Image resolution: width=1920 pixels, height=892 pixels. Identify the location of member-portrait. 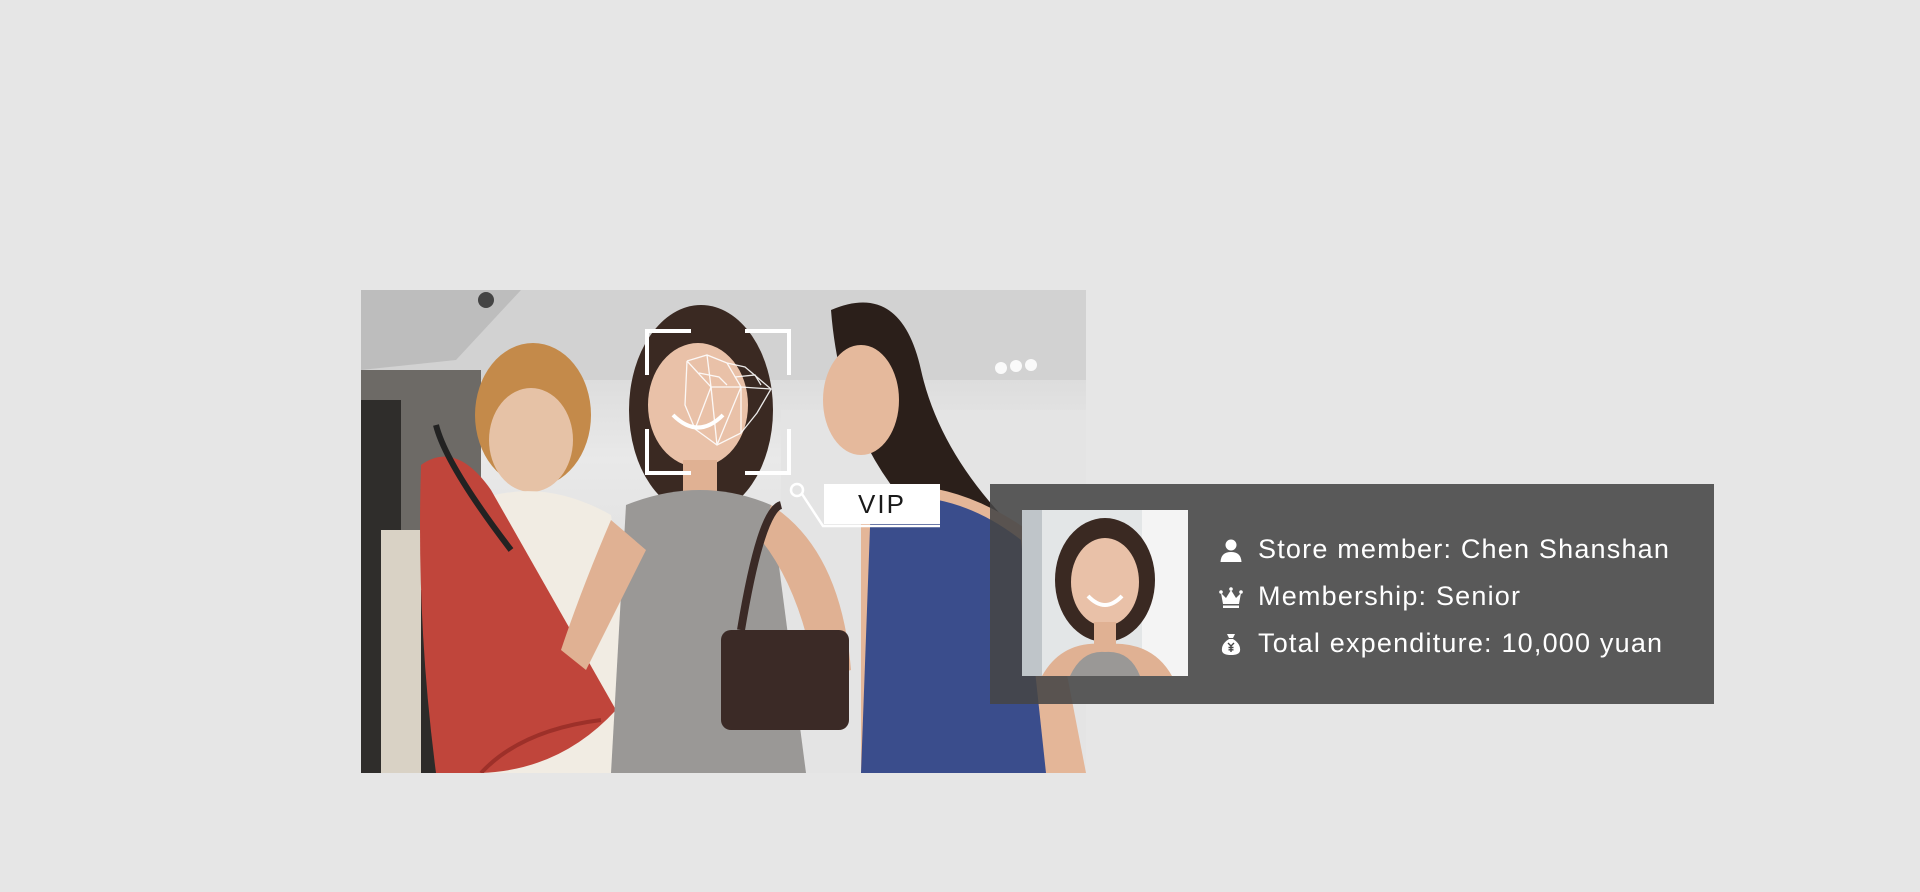
(1105, 593).